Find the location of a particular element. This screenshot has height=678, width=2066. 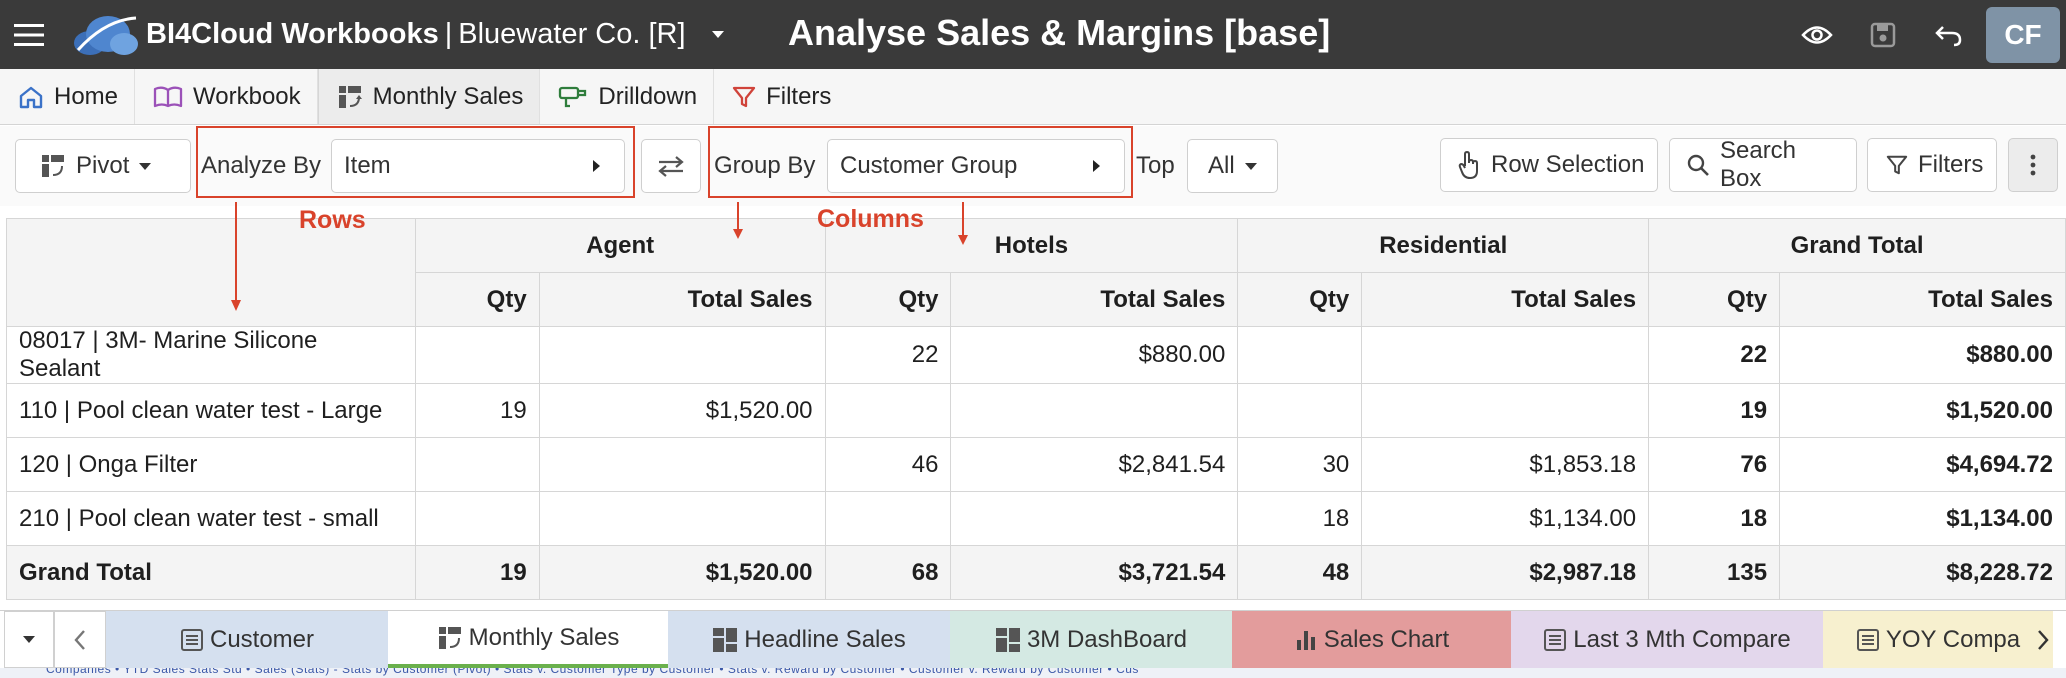

tab-monthly-sales: Monthly Sales is located at coordinates (429, 96).